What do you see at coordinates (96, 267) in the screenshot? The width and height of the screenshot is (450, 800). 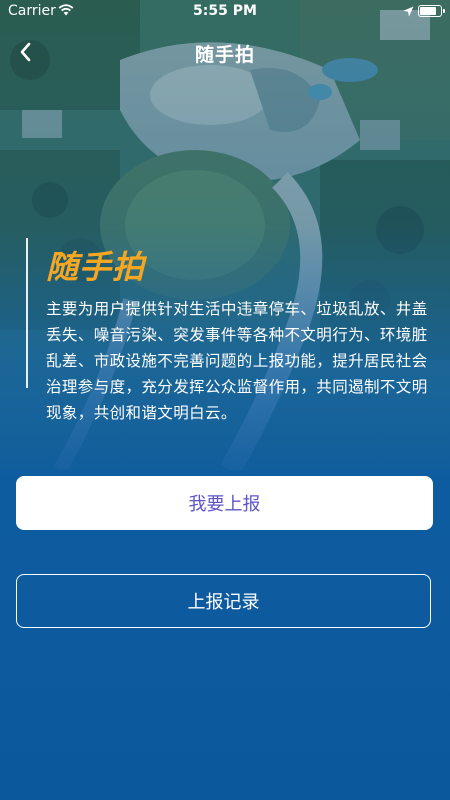 I see `intro-title: 随手拍` at bounding box center [96, 267].